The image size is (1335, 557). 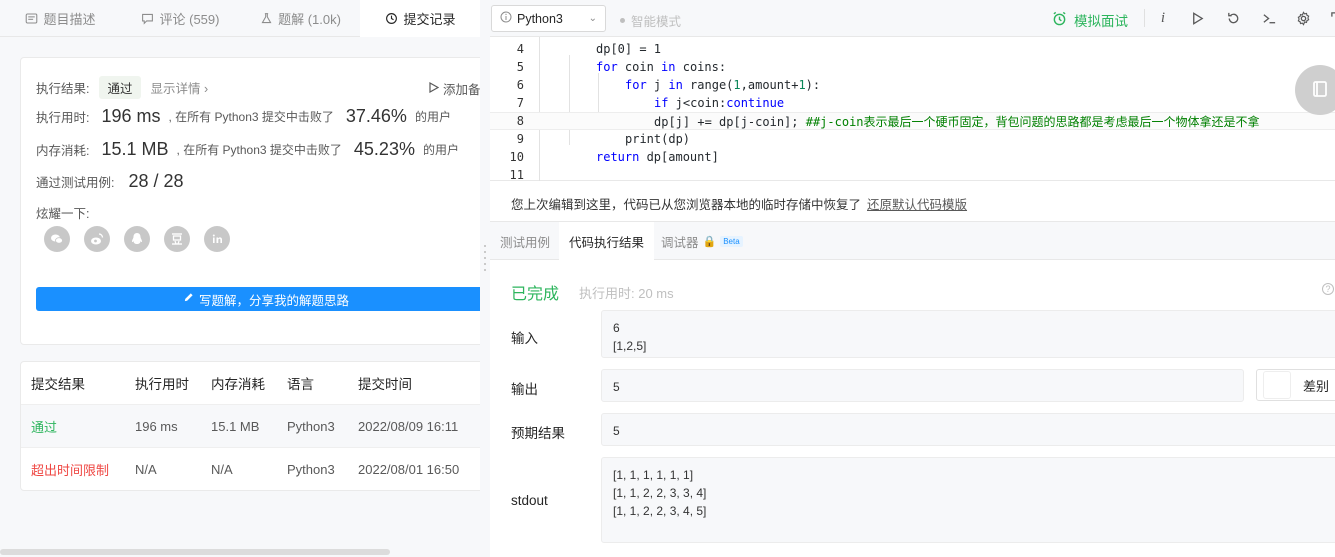 What do you see at coordinates (650, 20) in the screenshot?
I see `smart-mode-toggle: 智能模式` at bounding box center [650, 20].